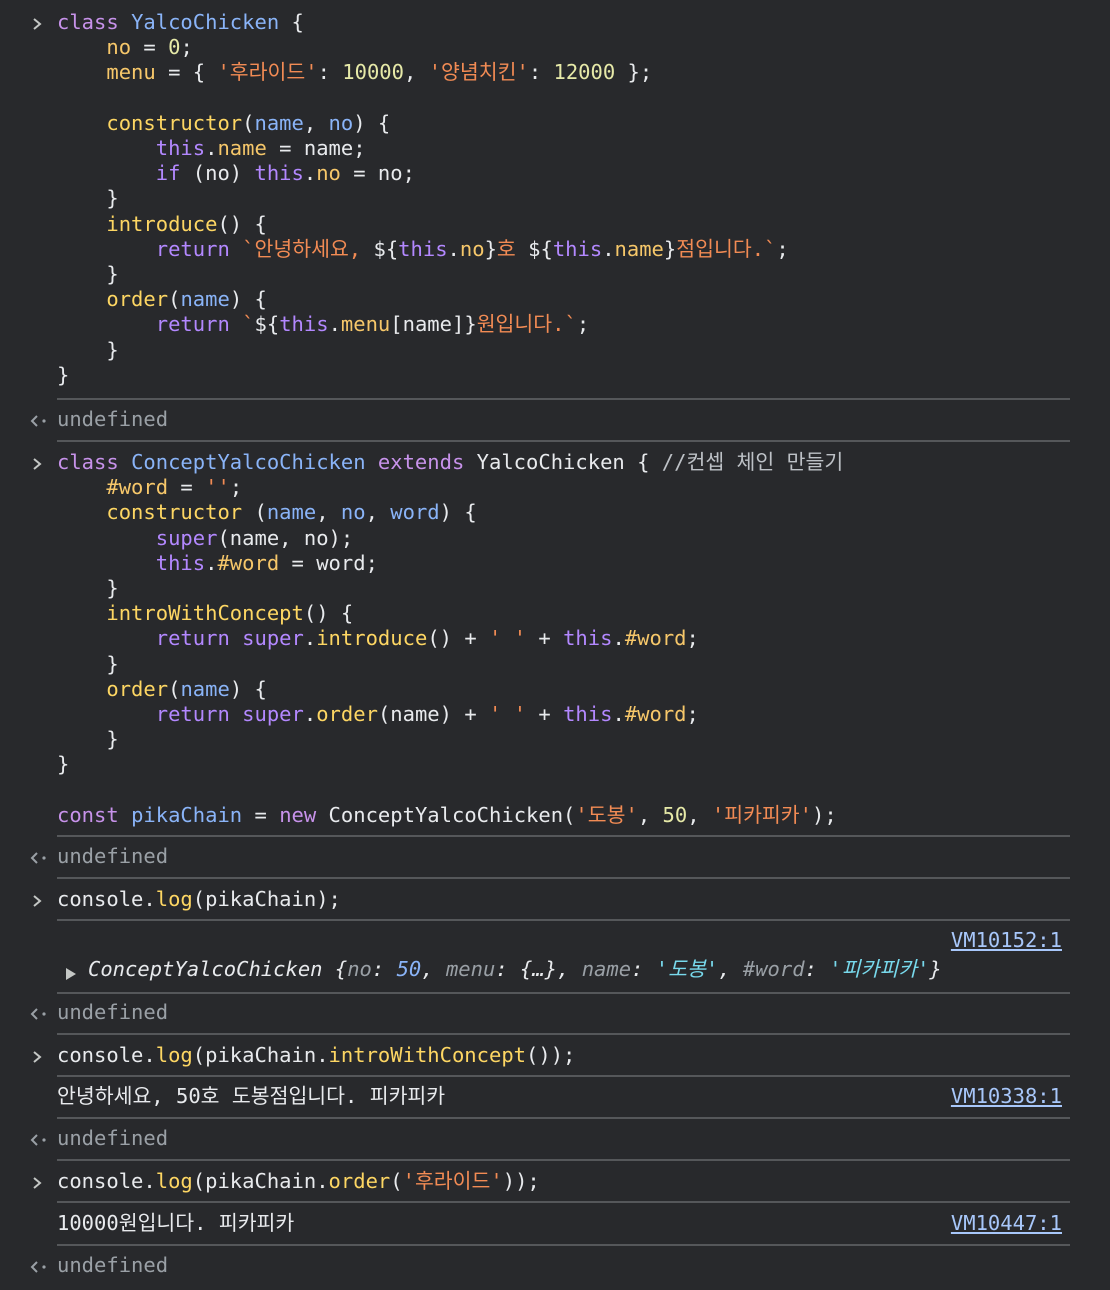  Describe the element at coordinates (174, 512) in the screenshot. I see `code-token: constructor` at that location.